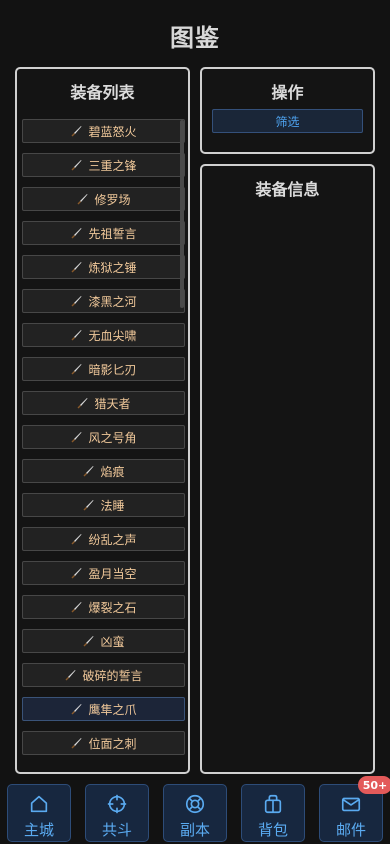 The width and height of the screenshot is (390, 844). What do you see at coordinates (112, 369) in the screenshot?
I see `equipment-name: 暗影匕刃` at bounding box center [112, 369].